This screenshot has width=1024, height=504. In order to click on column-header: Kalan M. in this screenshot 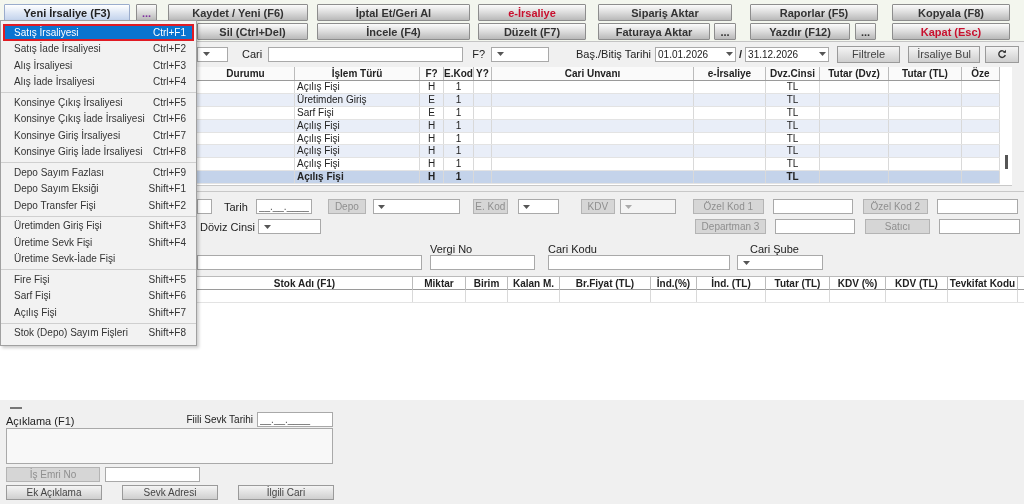, I will do `click(534, 283)`.